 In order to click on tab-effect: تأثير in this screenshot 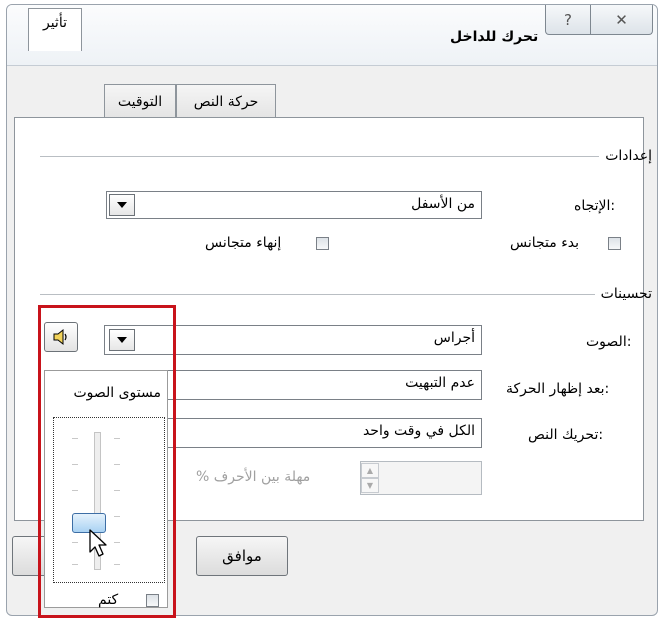, I will do `click(55, 29)`.